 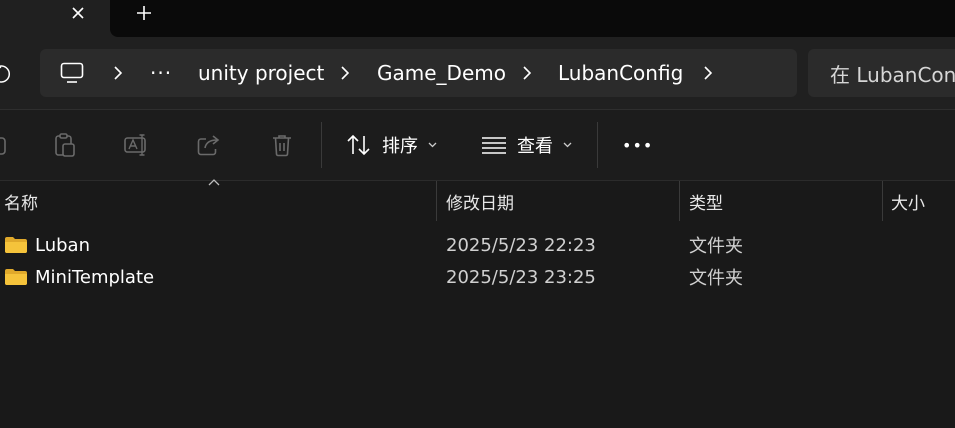 What do you see at coordinates (261, 73) in the screenshot?
I see `breadcrumb-item-unity-project: unity project` at bounding box center [261, 73].